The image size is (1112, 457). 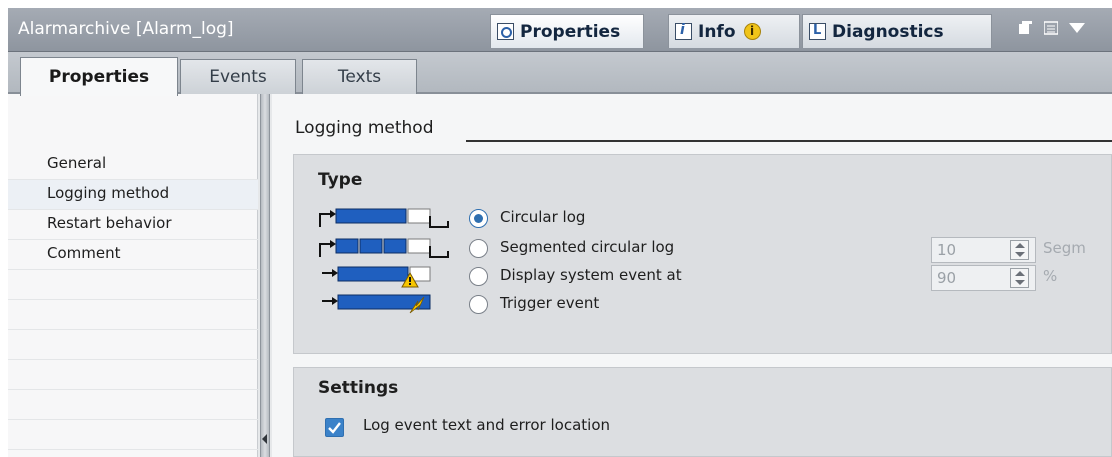 What do you see at coordinates (384, 248) in the screenshot?
I see `segmented-log-icon` at bounding box center [384, 248].